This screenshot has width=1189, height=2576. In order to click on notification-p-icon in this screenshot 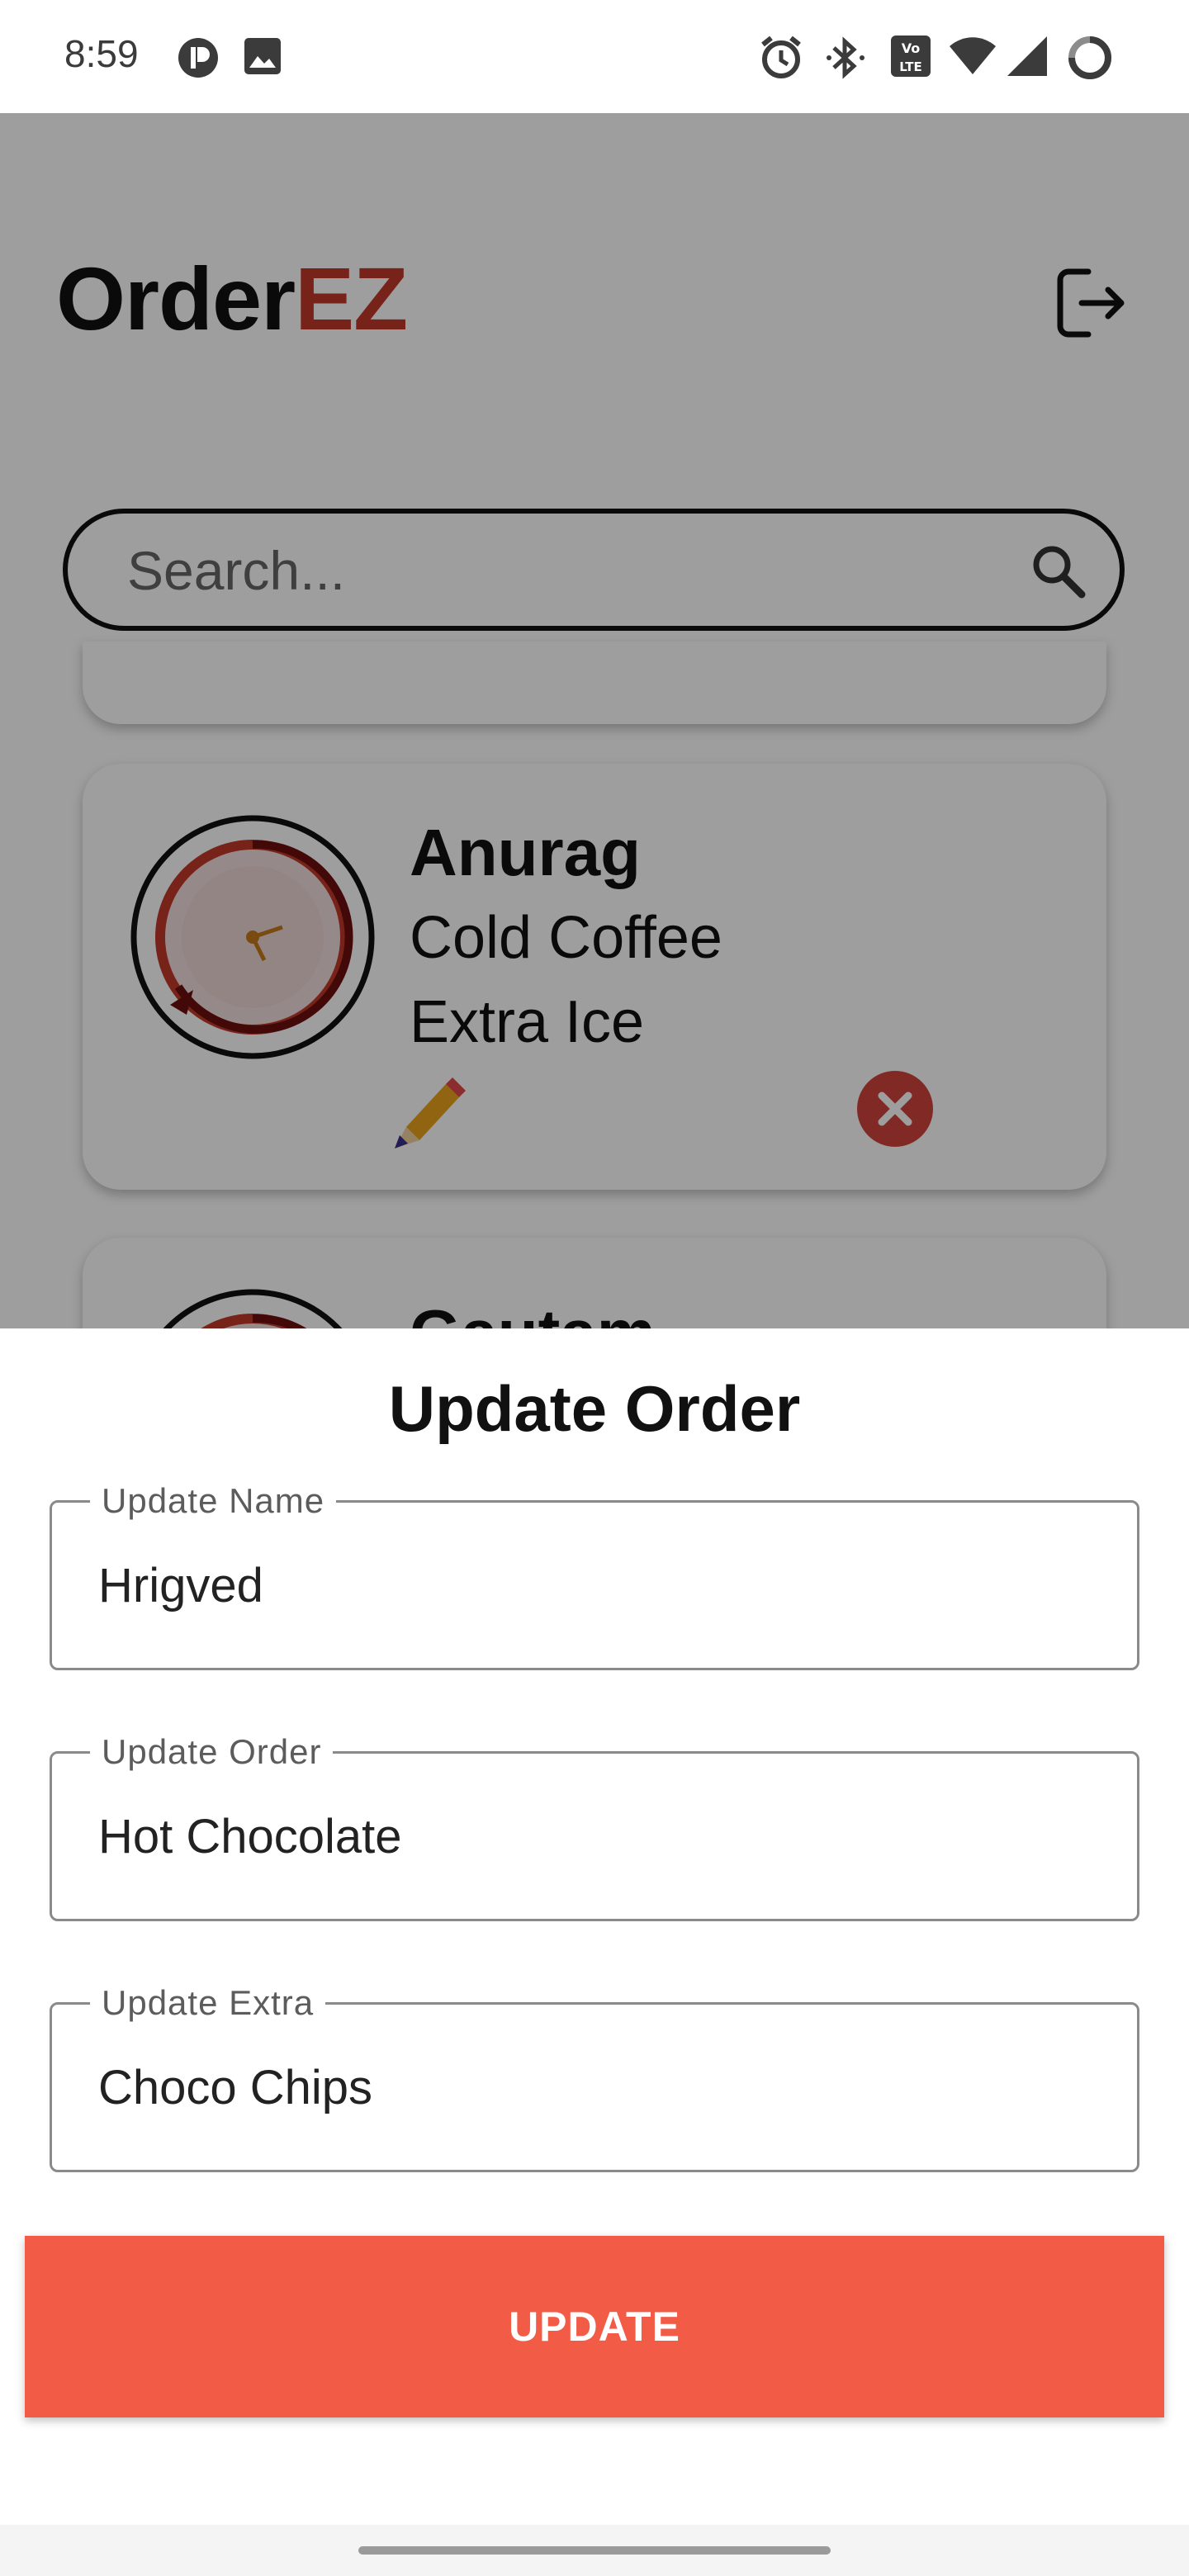, I will do `click(198, 59)`.